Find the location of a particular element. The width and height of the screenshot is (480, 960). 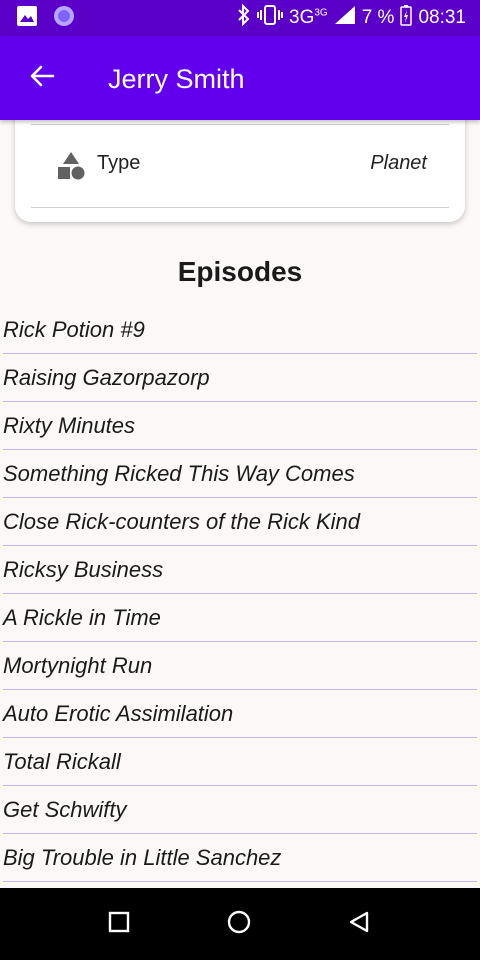

battery-charging-icon is located at coordinates (406, 18).